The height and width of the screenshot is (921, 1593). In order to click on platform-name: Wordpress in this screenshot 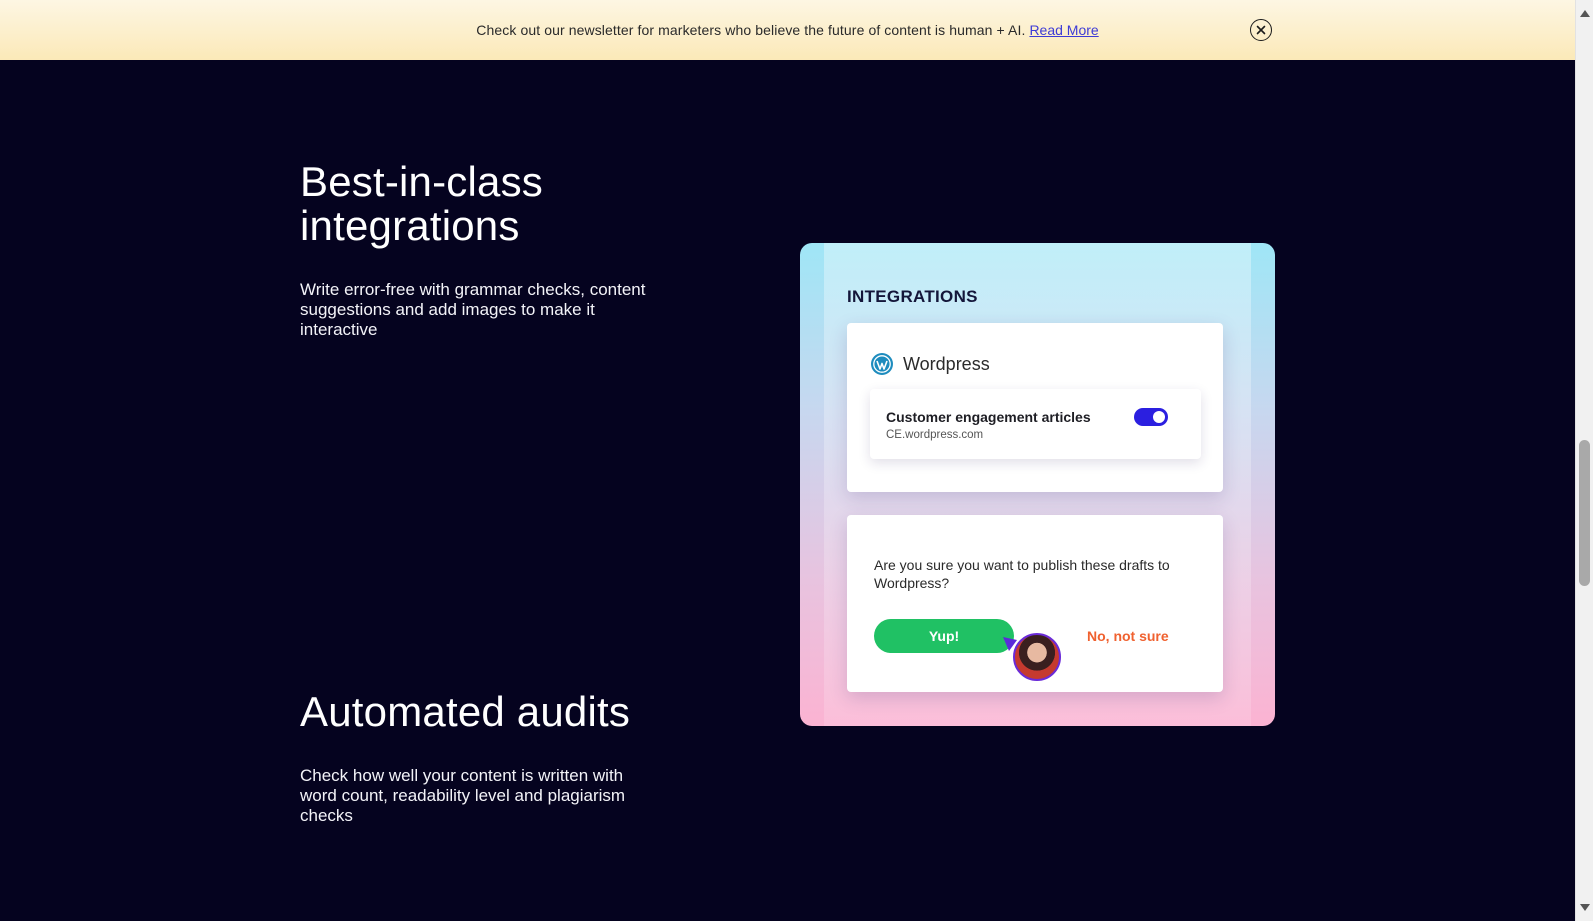, I will do `click(946, 363)`.